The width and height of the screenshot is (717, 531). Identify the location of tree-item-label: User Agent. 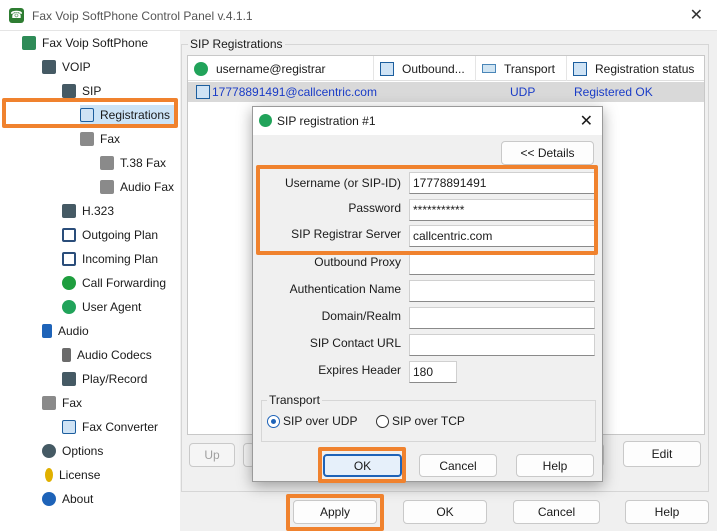
(112, 307).